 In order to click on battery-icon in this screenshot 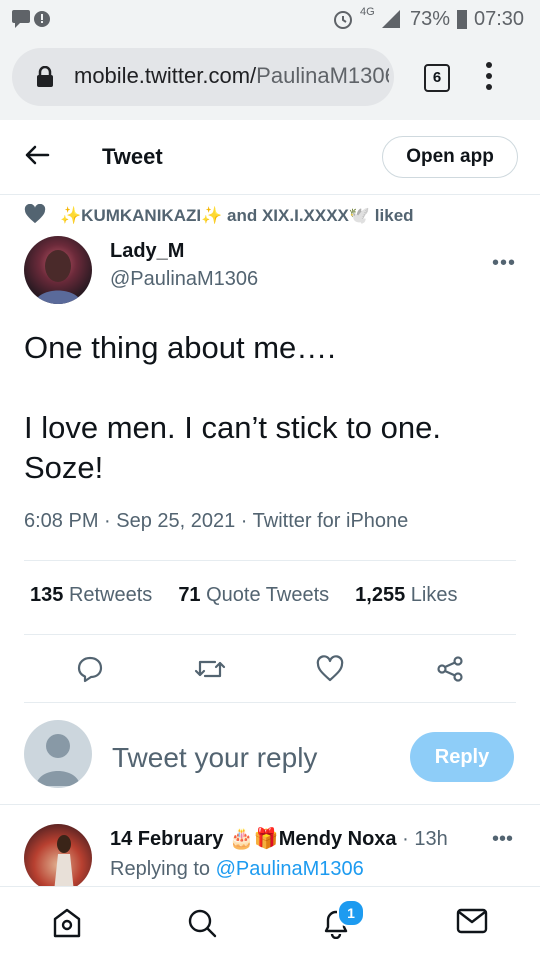, I will do `click(462, 22)`.